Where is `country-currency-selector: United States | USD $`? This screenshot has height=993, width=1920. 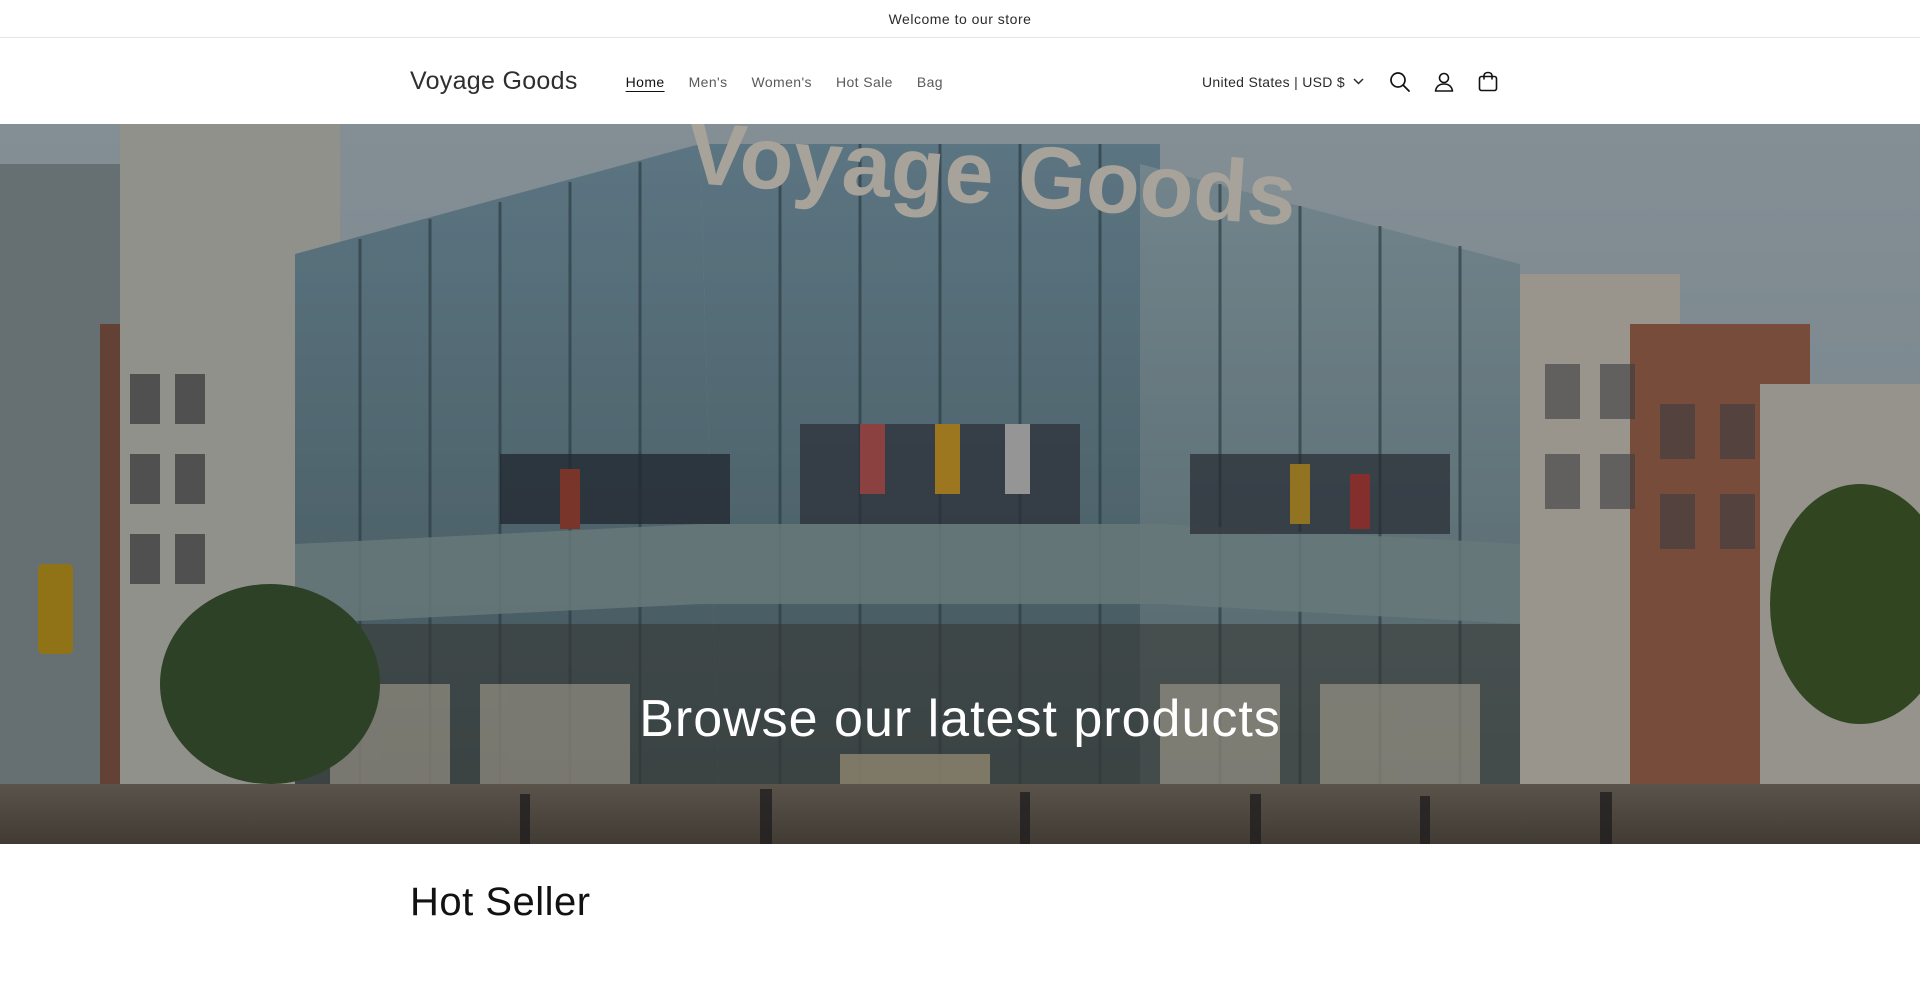
country-currency-selector: United States | USD $ is located at coordinates (1283, 82).